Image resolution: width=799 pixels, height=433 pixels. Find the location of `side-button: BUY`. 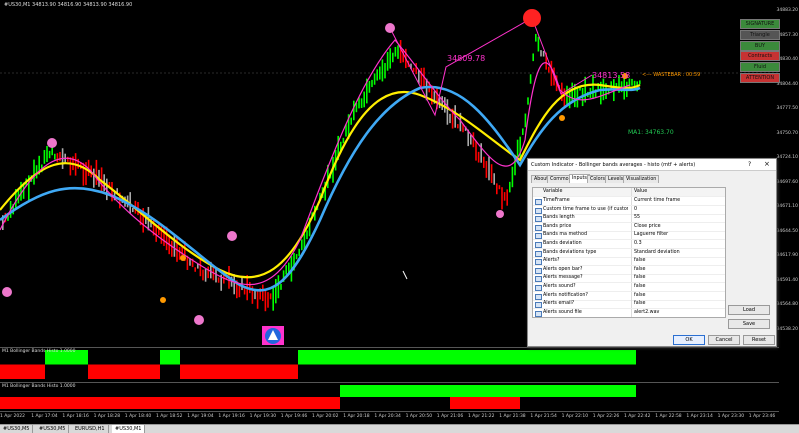

side-button: BUY is located at coordinates (760, 45).